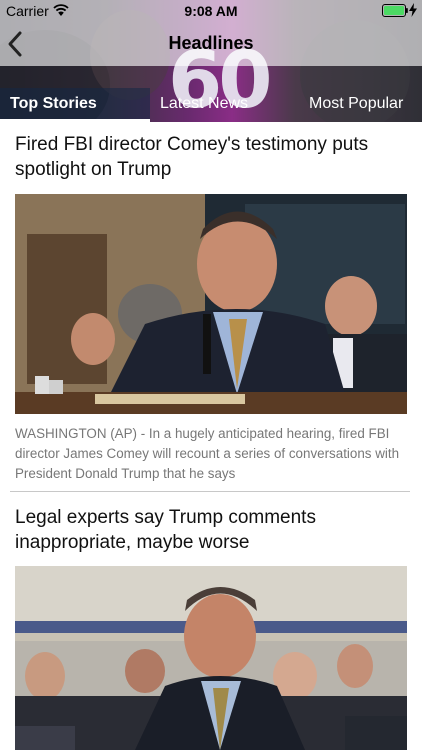  I want to click on page-title: Headlines, so click(211, 43).